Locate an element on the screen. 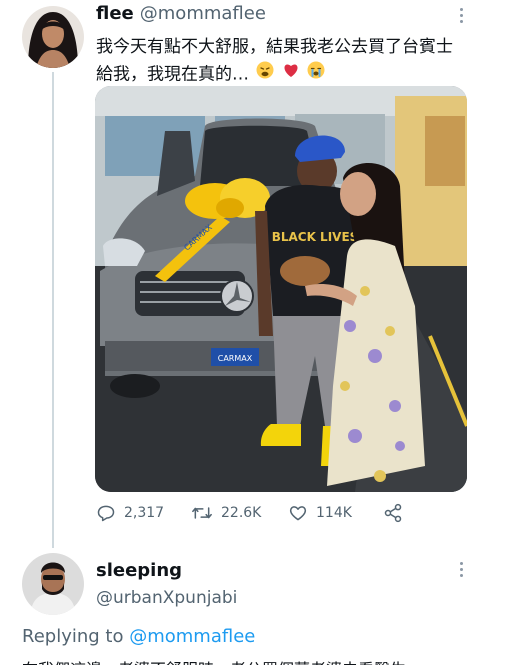 This screenshot has height=665, width=526. author-name-row: flee @mommaflee is located at coordinates (181, 13).